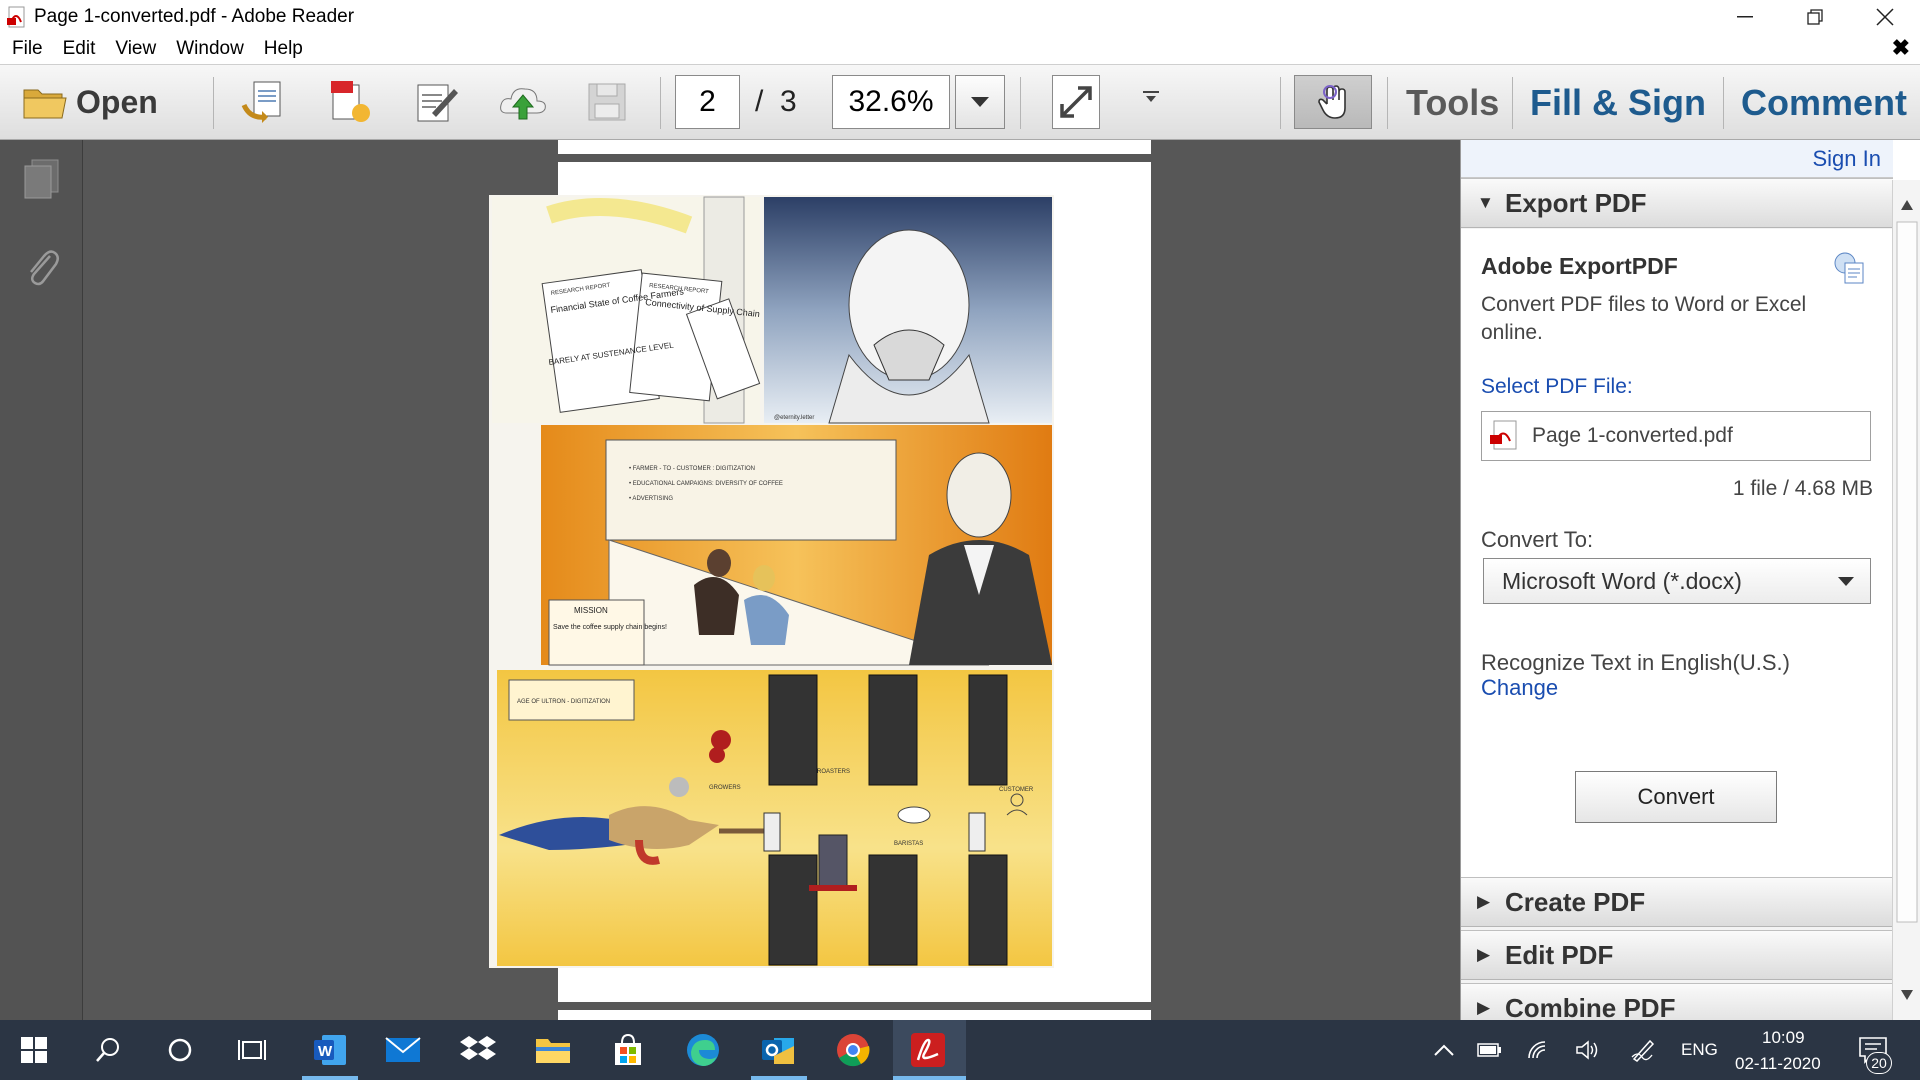 This screenshot has width=1920, height=1080. What do you see at coordinates (1815, 16) in the screenshot?
I see `restore-button` at bounding box center [1815, 16].